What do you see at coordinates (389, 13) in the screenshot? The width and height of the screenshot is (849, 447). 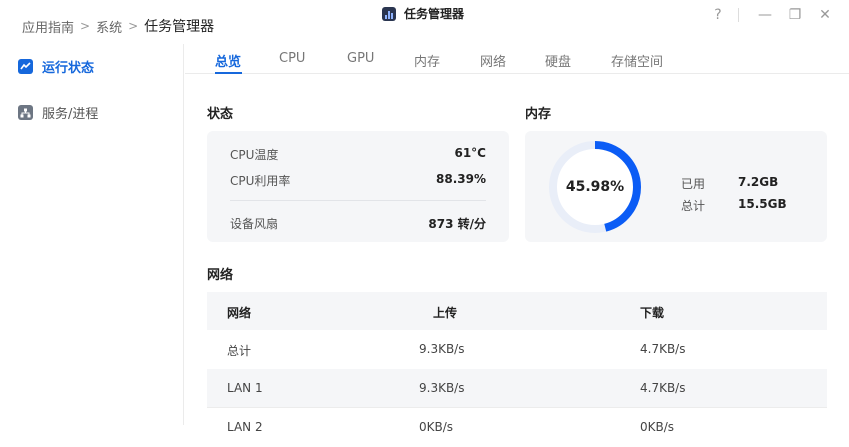 I see `task-manager-logo-icon` at bounding box center [389, 13].